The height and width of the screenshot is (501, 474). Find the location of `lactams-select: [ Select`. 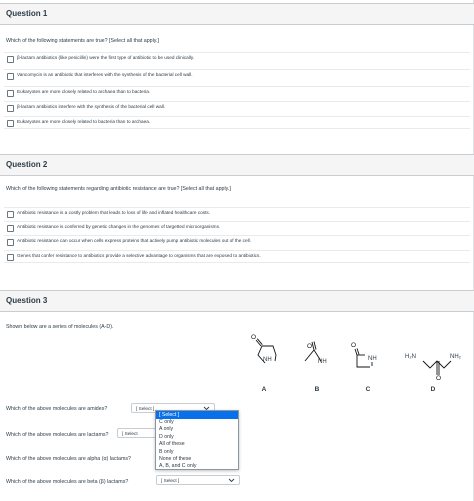

lactams-select: [ Select is located at coordinates (137, 433).